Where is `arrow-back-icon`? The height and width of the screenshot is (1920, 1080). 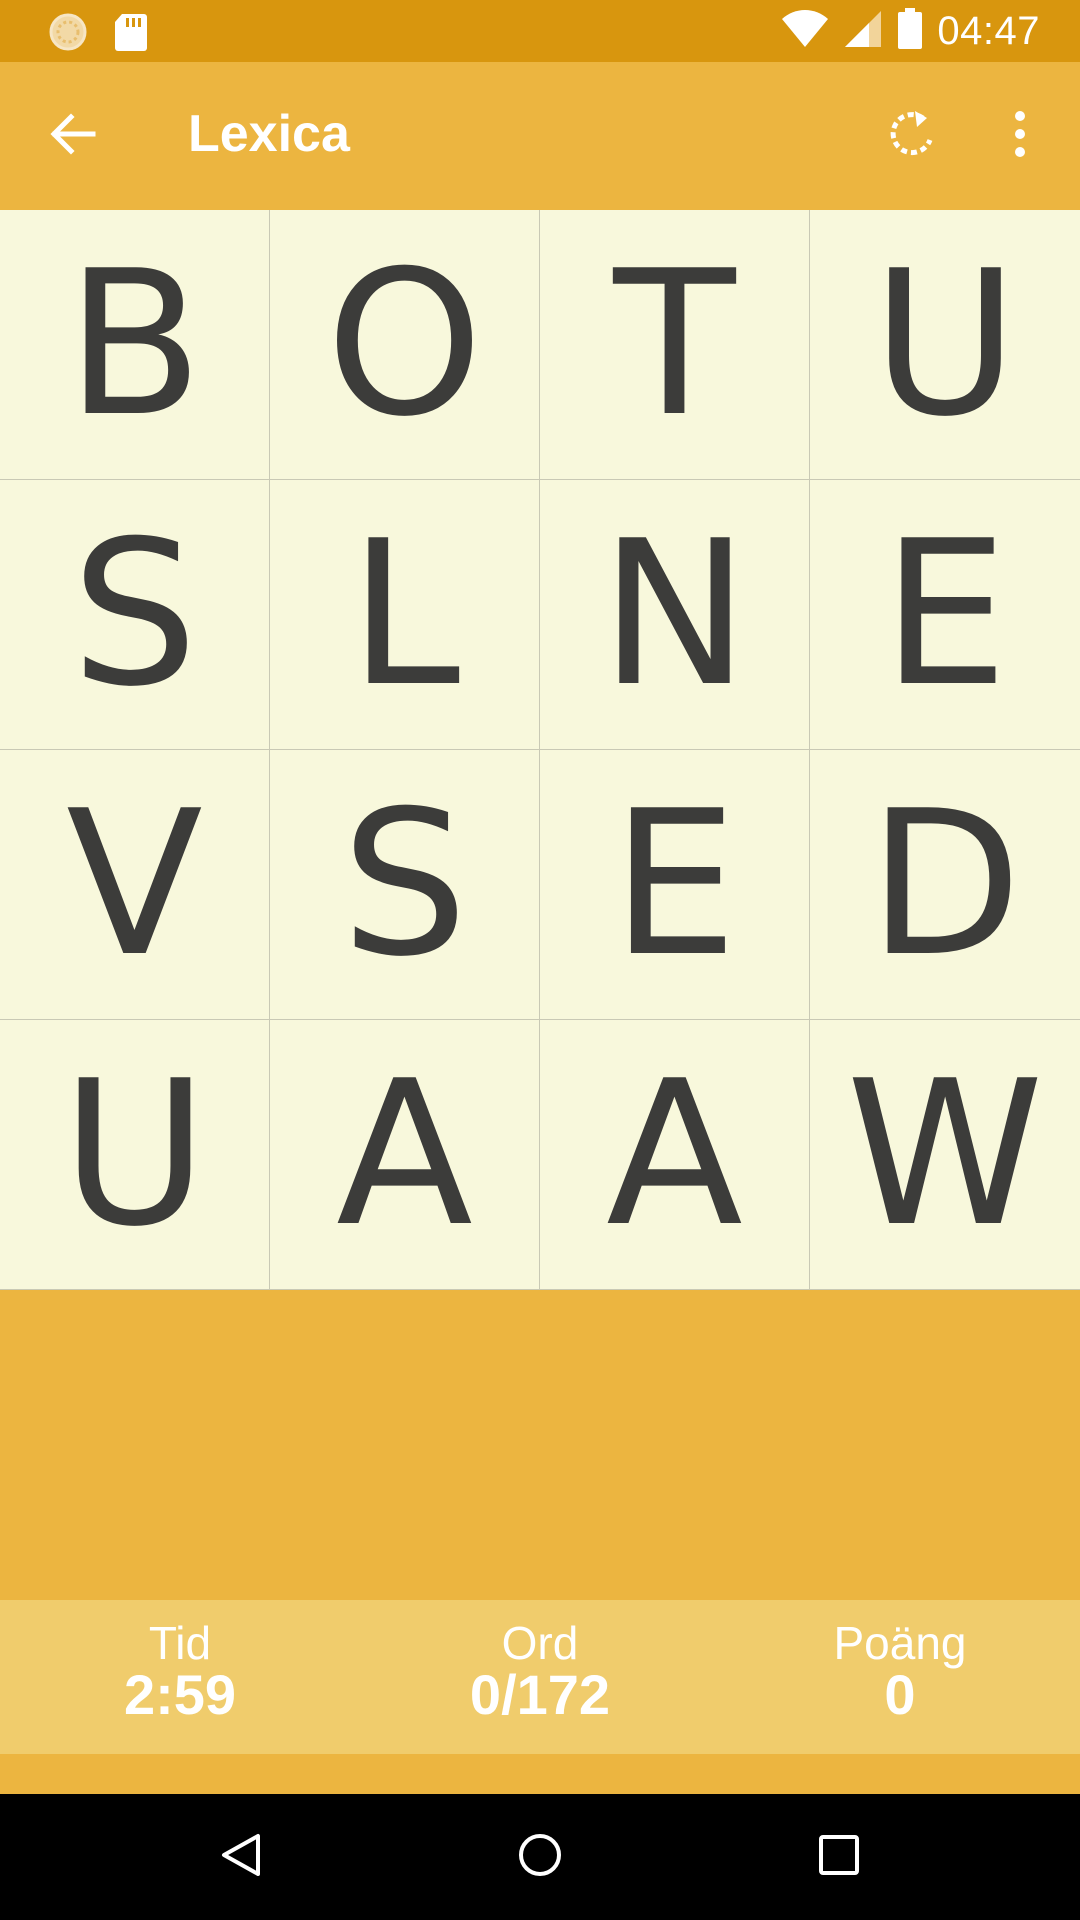
arrow-back-icon is located at coordinates (72, 136).